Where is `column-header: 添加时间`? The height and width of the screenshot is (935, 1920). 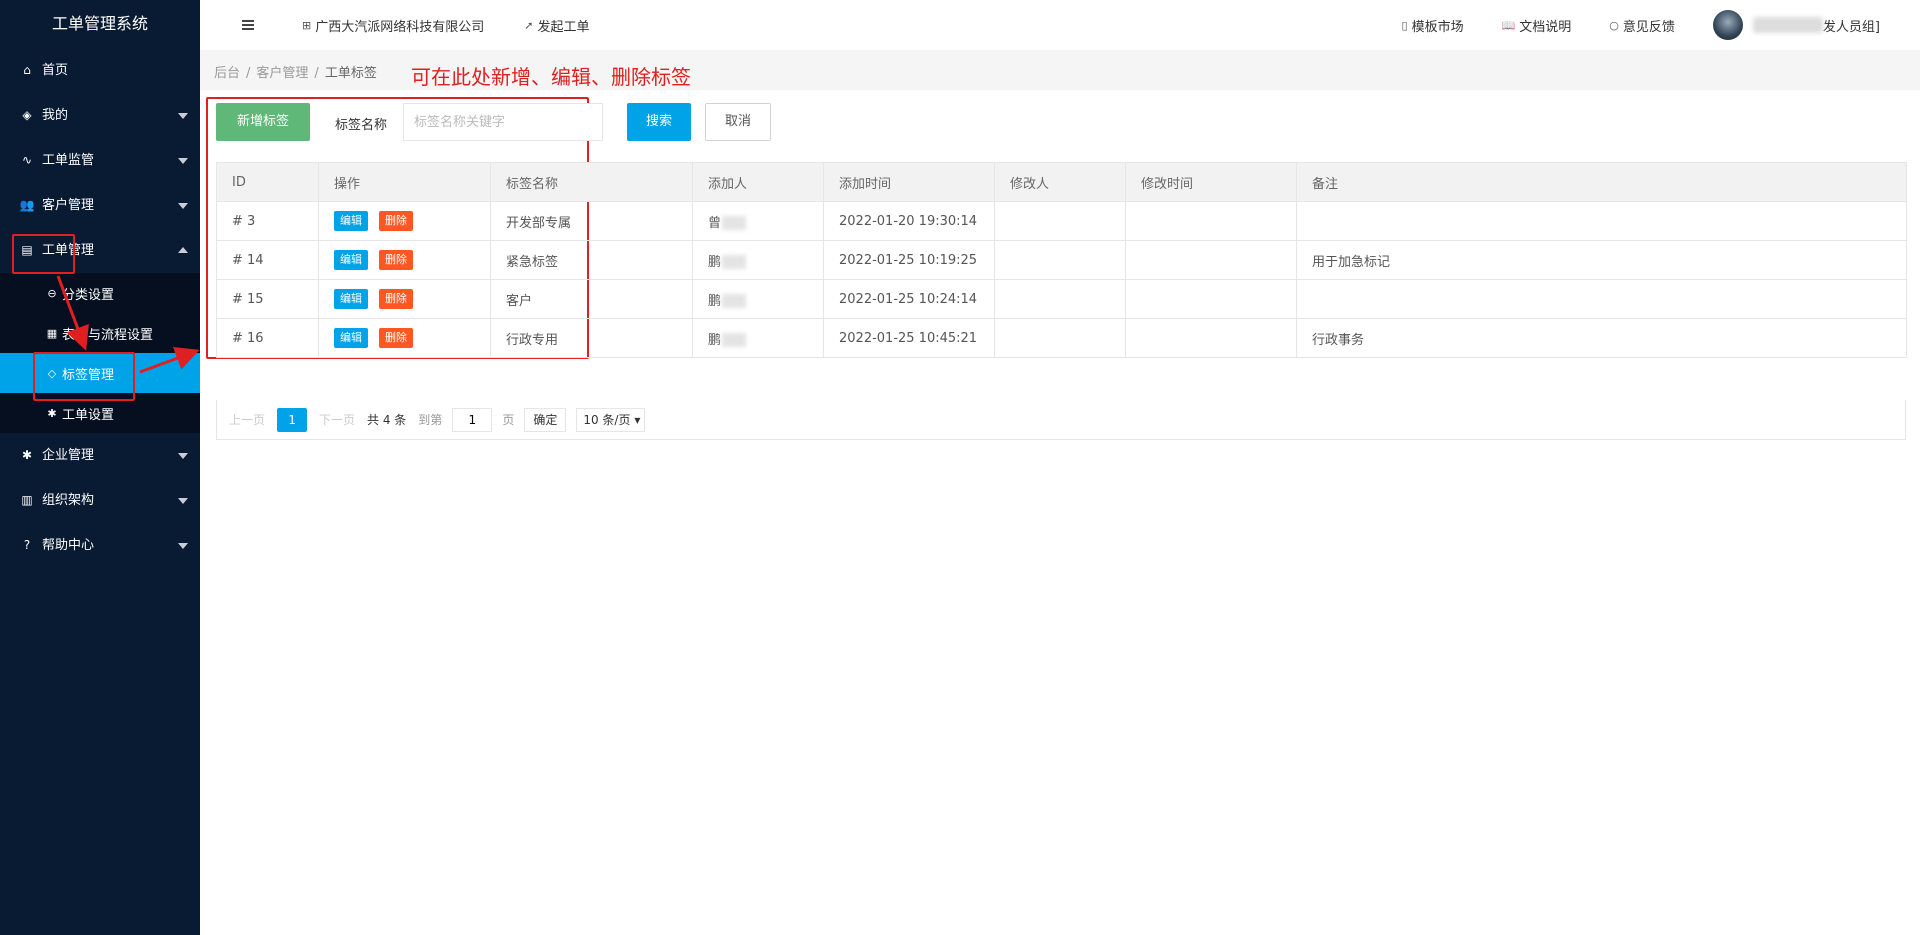 column-header: 添加时间 is located at coordinates (909, 182).